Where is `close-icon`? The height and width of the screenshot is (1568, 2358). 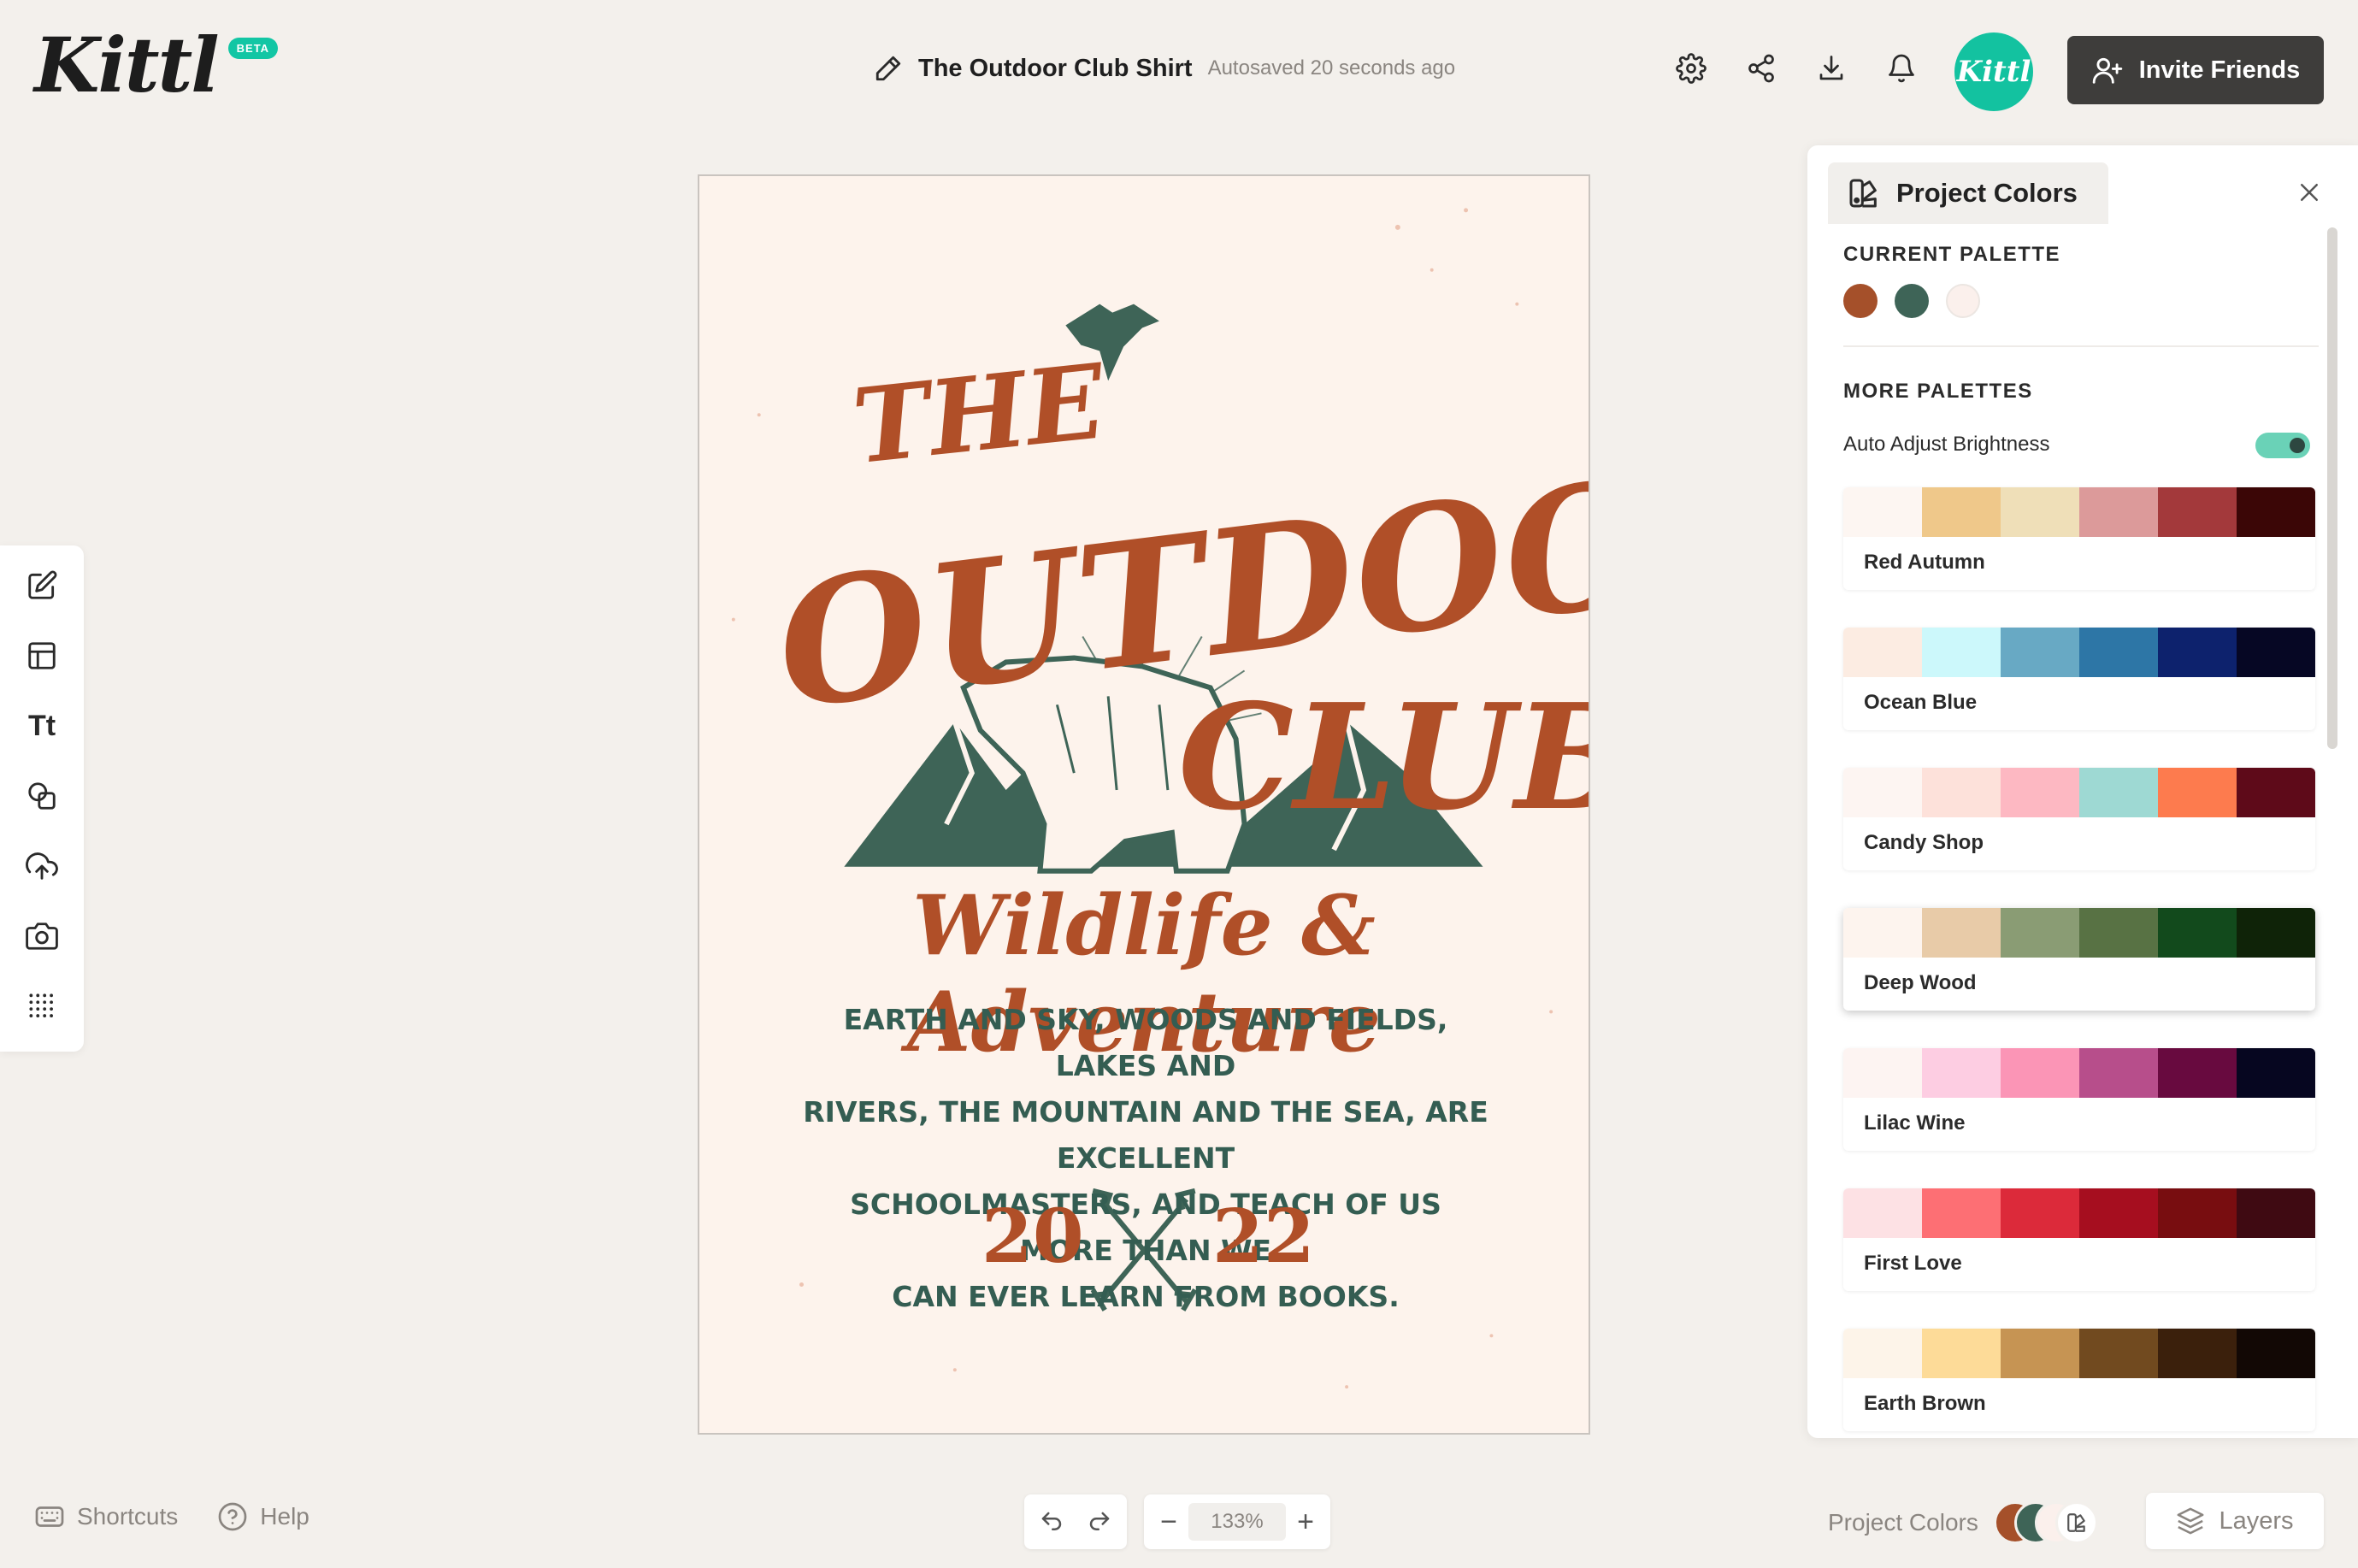 close-icon is located at coordinates (2309, 192).